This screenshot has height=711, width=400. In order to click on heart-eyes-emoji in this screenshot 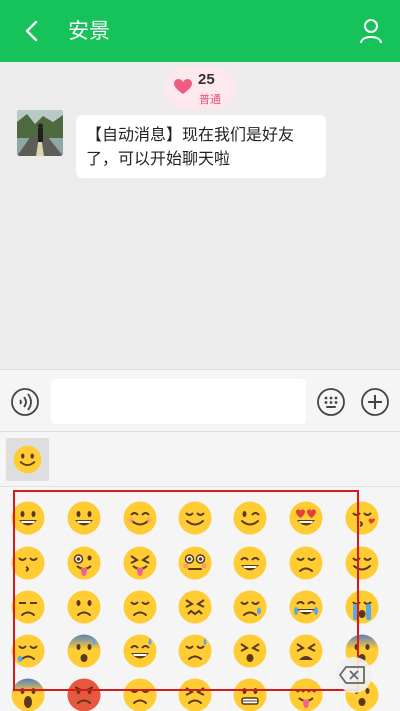, I will do `click(306, 518)`.